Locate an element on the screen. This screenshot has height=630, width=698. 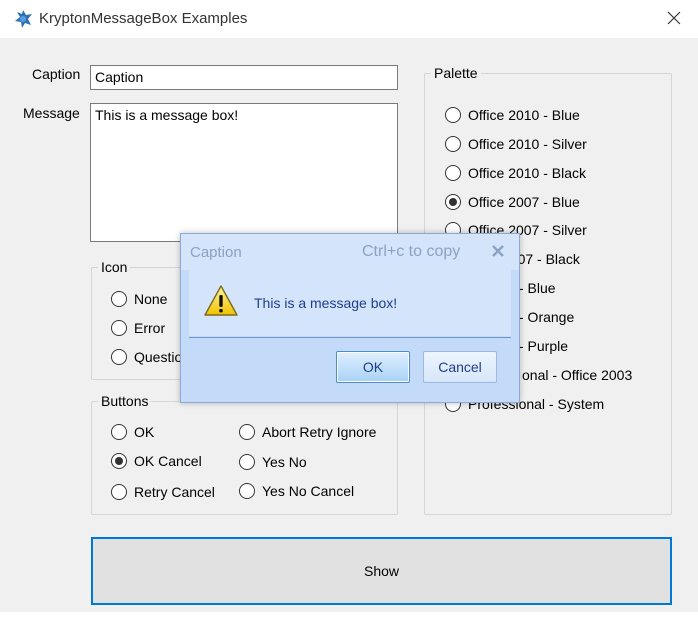
palette-option-sparkle-orange: - Orange is located at coordinates (546, 317).